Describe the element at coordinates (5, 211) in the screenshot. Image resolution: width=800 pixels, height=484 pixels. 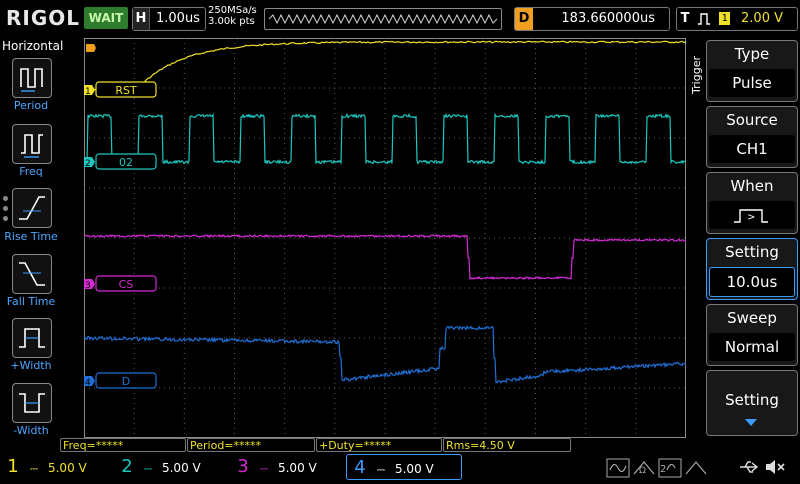
I see `menu-page-indicator` at that location.